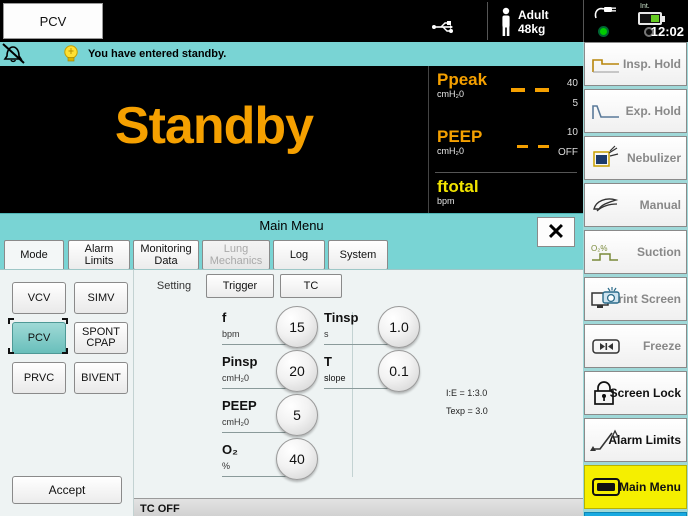 The height and width of the screenshot is (516, 688). I want to click on param-name: PEEP, so click(239, 405).